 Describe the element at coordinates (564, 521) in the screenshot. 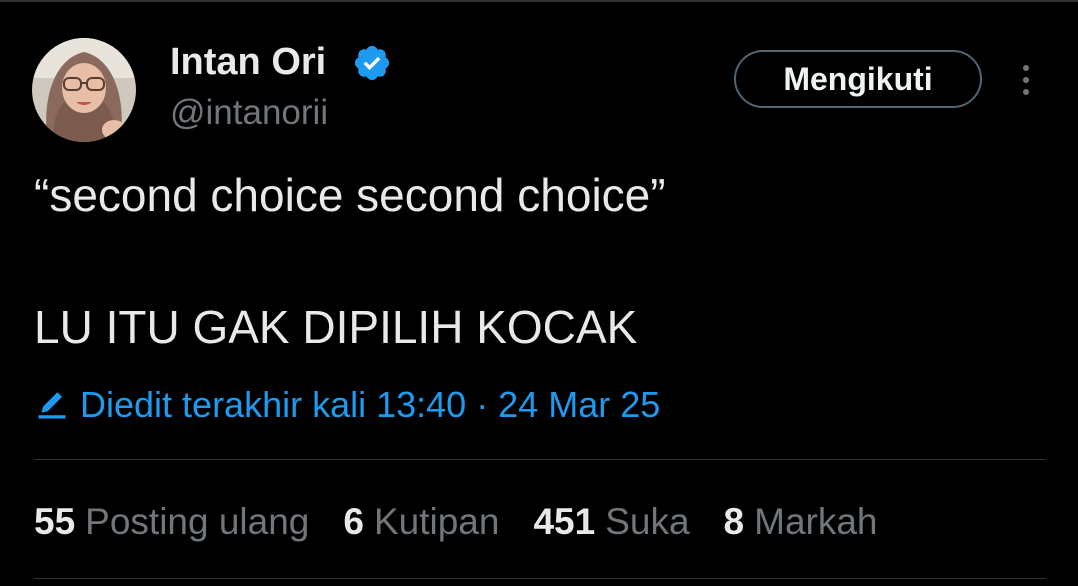

I see `stat-count: 451` at that location.